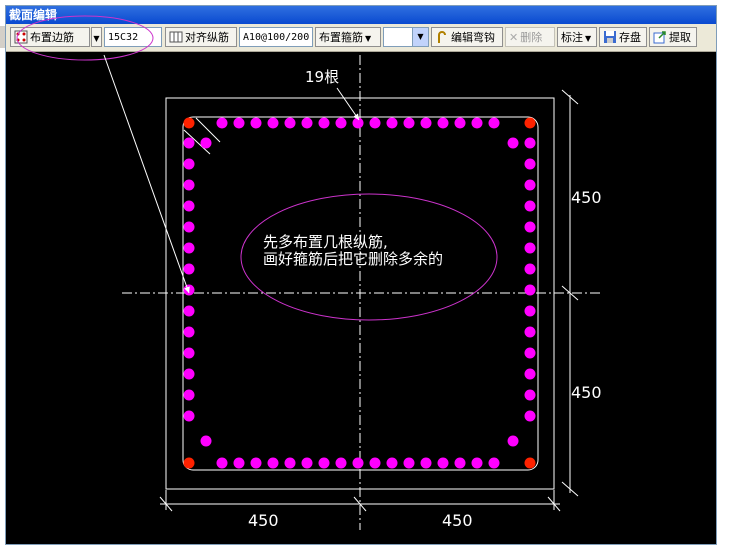  I want to click on dimension-label-bottom-left: 450, so click(263, 520).